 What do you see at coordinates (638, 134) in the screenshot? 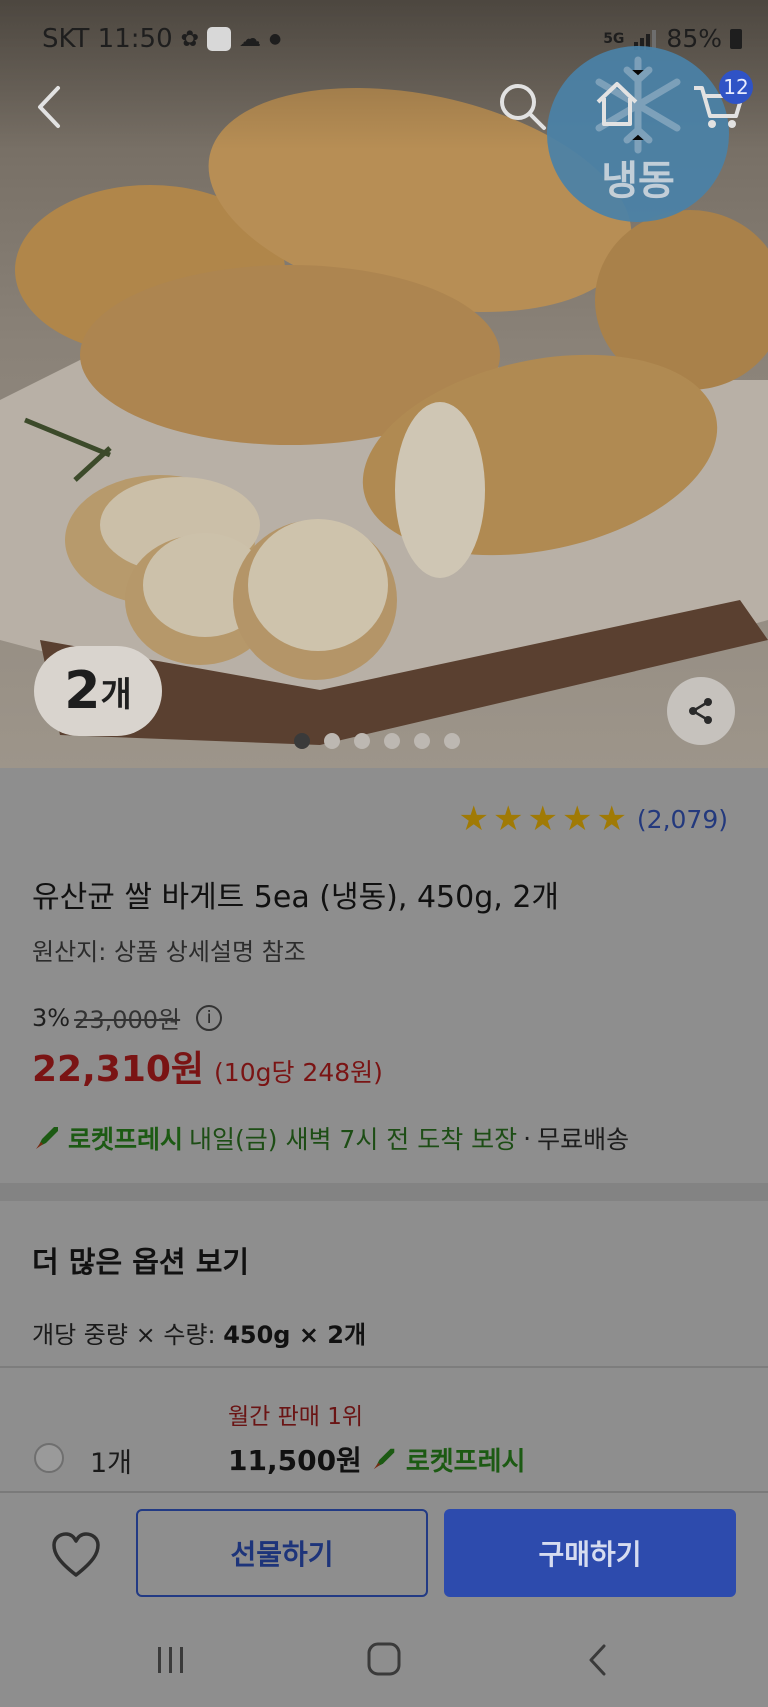
I see `frozen-badge: 냉동` at bounding box center [638, 134].